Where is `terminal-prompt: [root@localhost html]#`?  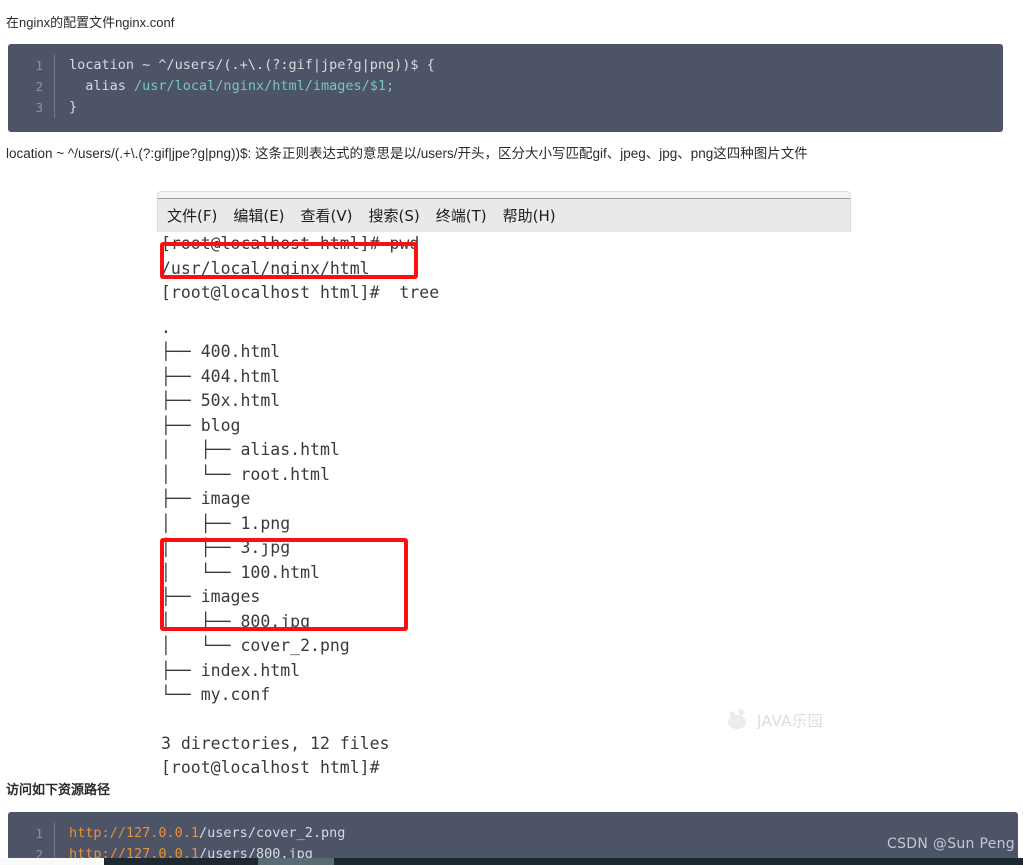 terminal-prompt: [root@localhost html]# is located at coordinates (270, 767).